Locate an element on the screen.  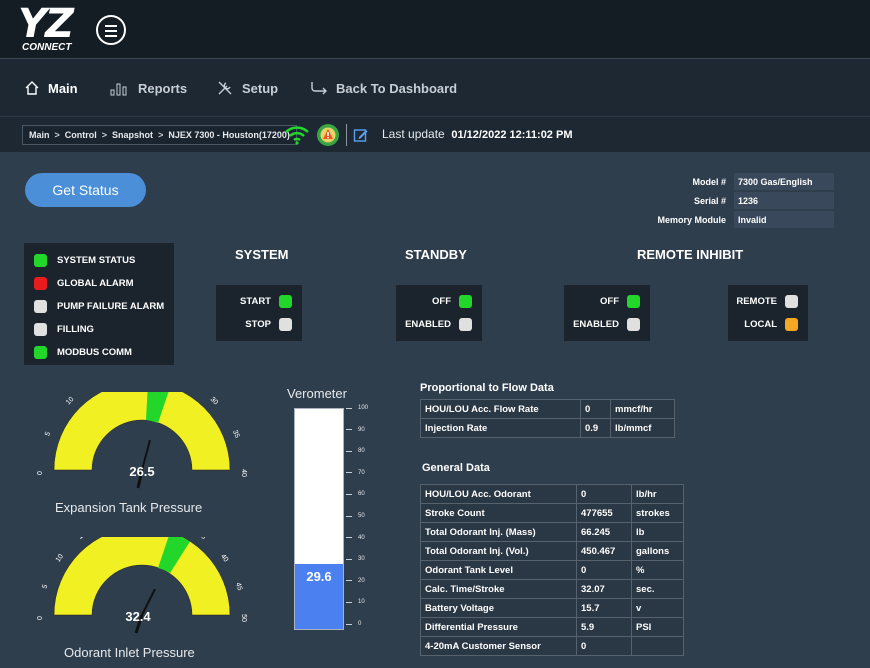
table-row: Stroke Count 477655 strokes is located at coordinates (552, 513).